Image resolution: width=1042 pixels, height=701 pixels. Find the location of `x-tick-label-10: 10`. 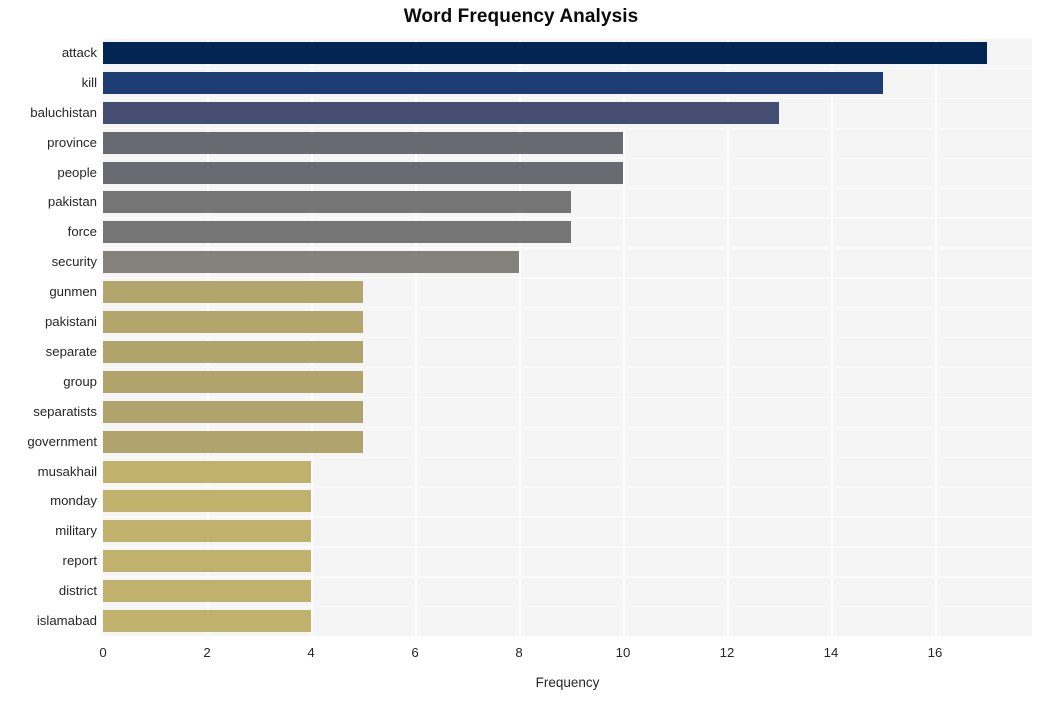

x-tick-label-10: 10 is located at coordinates (623, 652).